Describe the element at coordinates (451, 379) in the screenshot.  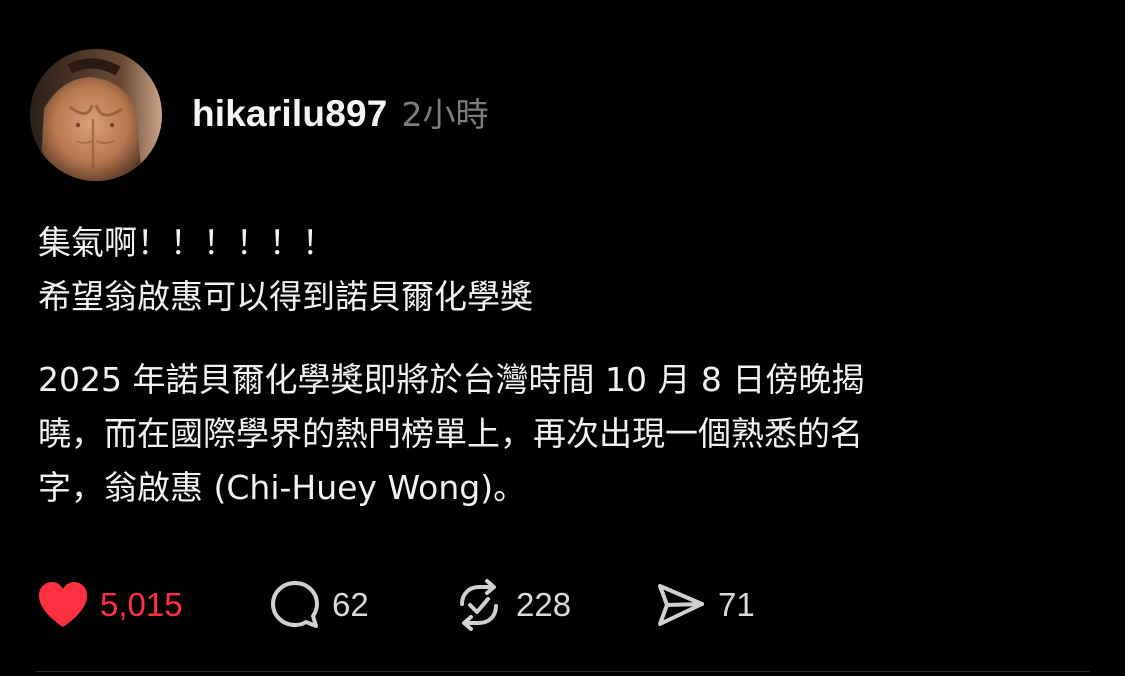
I see `post-text-line: 2025 年諾貝爾化學獎即將於台灣時間 10 月 8 日傍晚揭` at that location.